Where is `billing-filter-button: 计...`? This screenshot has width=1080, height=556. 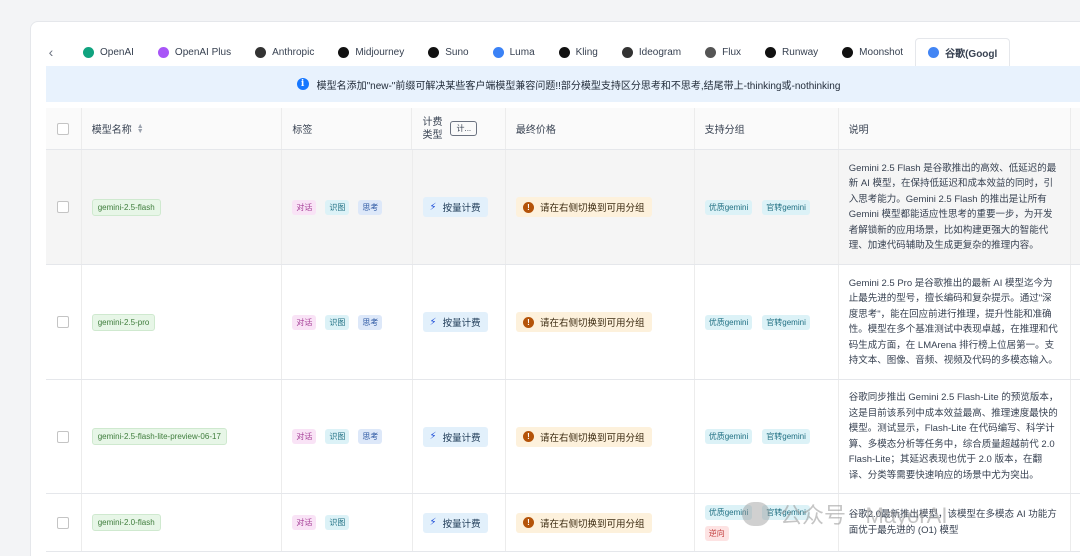 billing-filter-button: 计... is located at coordinates (464, 128).